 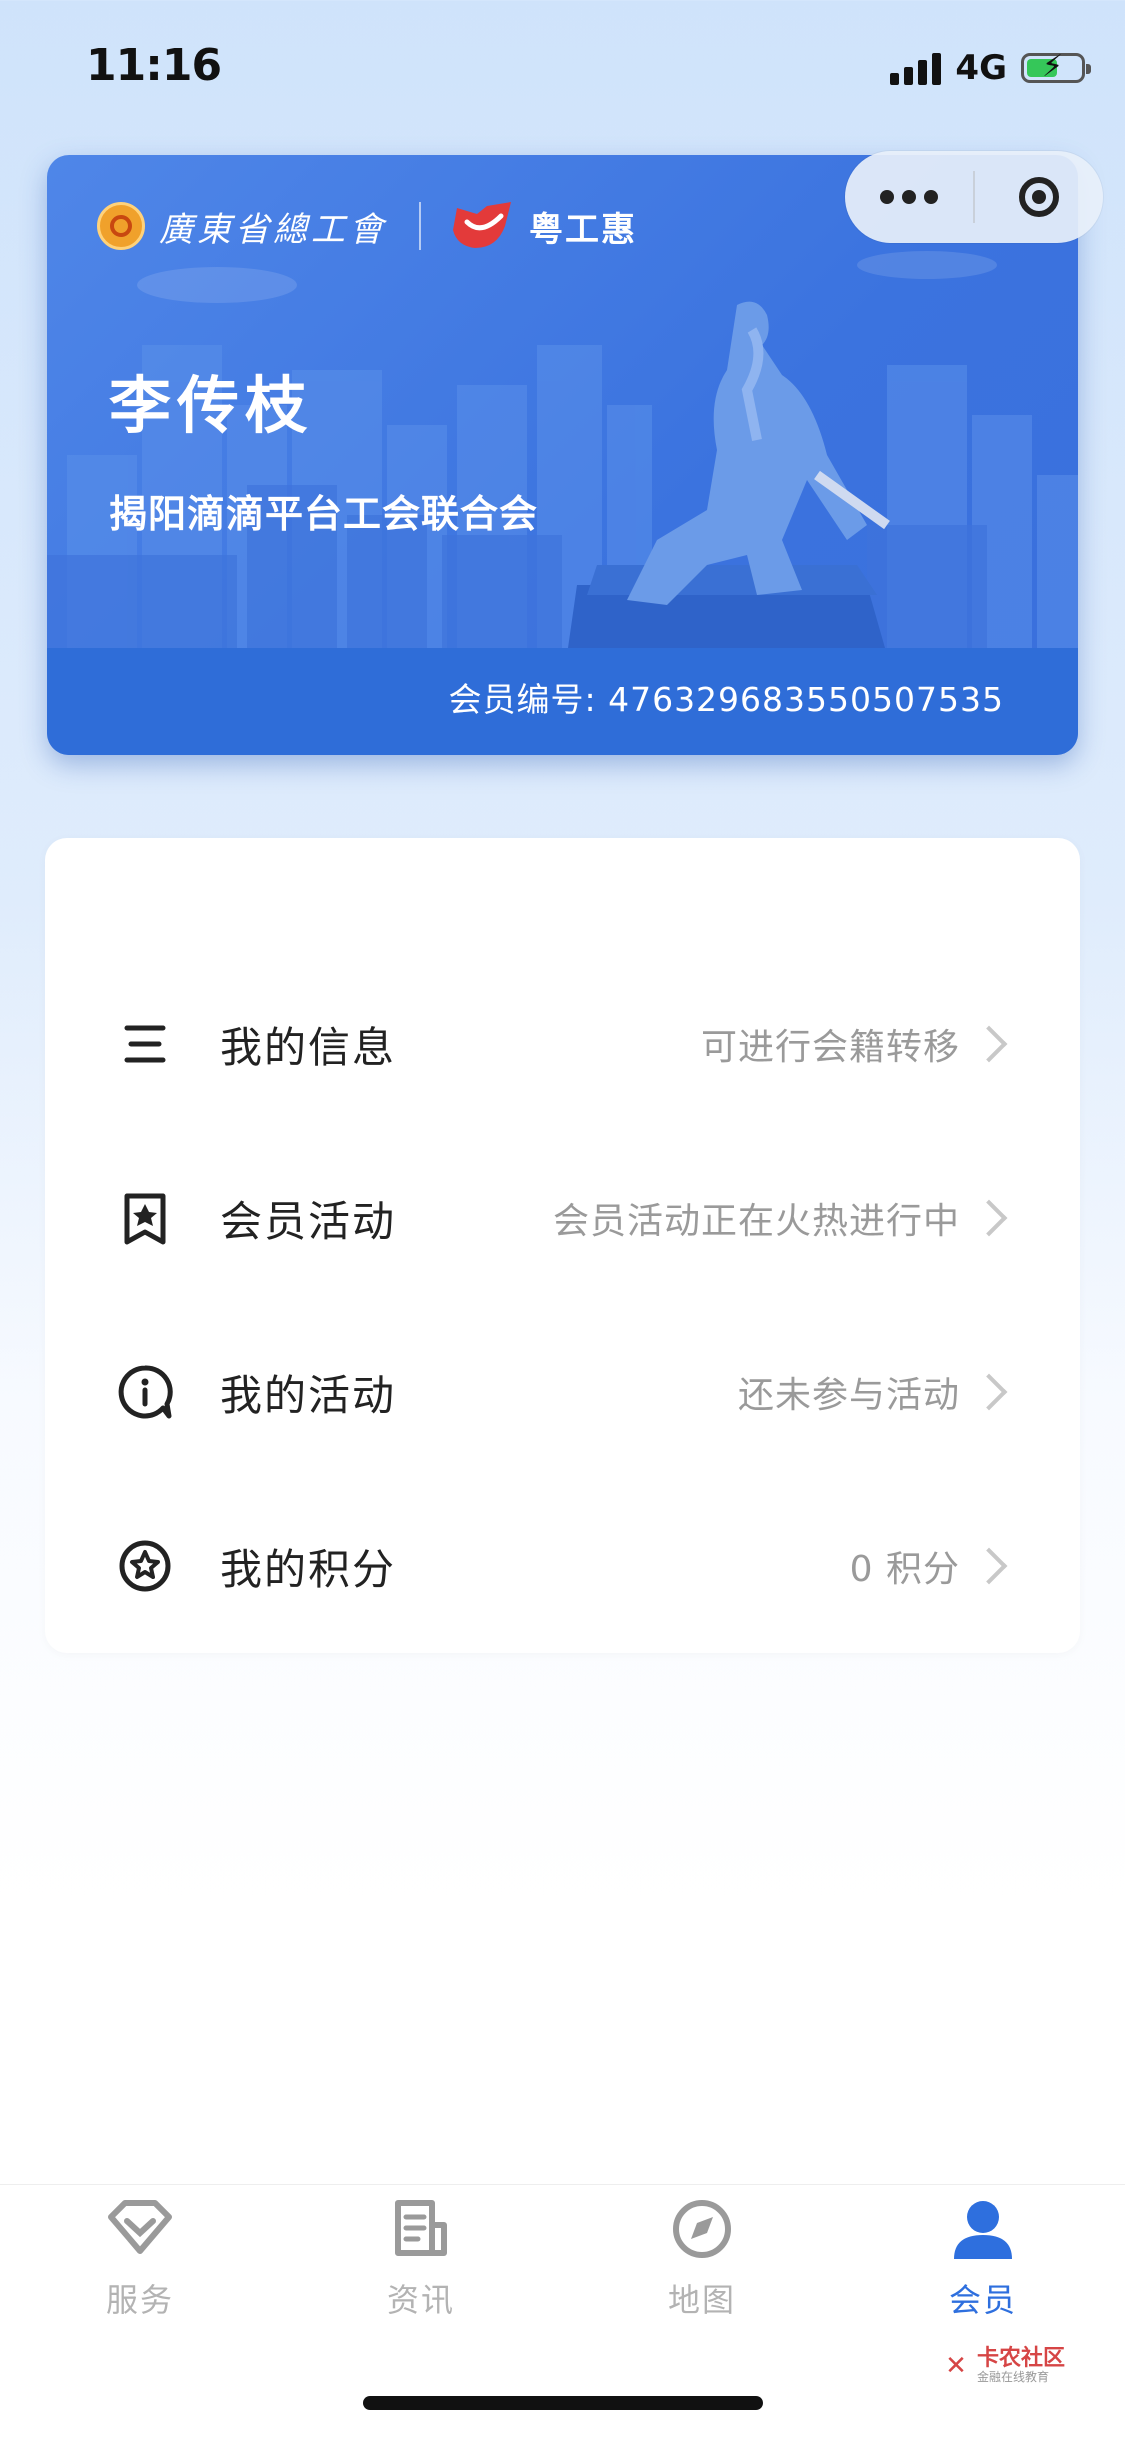 What do you see at coordinates (121, 226) in the screenshot?
I see `federation-emblem-icon` at bounding box center [121, 226].